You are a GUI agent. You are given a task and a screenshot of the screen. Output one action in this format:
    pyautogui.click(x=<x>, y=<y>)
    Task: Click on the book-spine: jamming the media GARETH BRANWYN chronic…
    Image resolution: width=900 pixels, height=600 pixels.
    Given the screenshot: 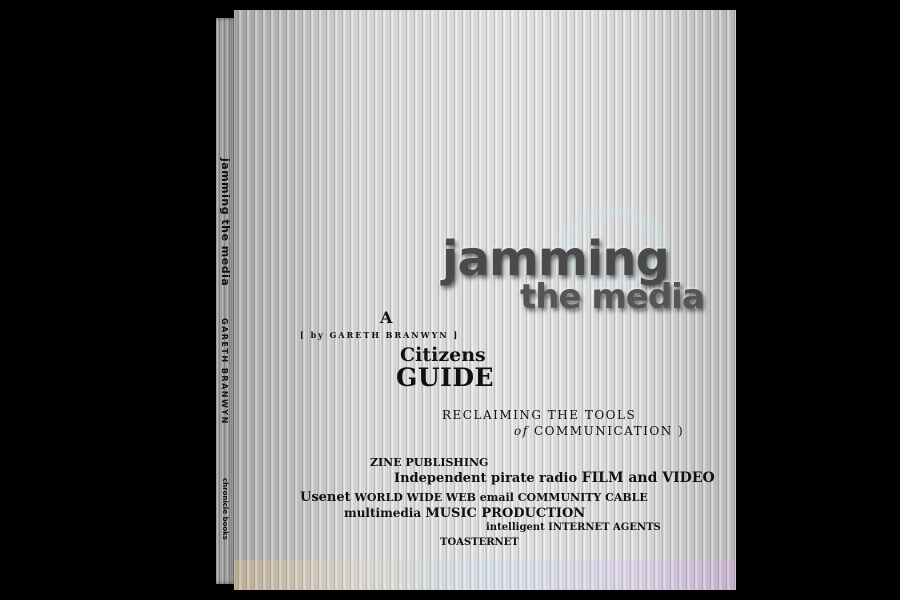 What is the action you would take?
    pyautogui.click(x=226, y=301)
    